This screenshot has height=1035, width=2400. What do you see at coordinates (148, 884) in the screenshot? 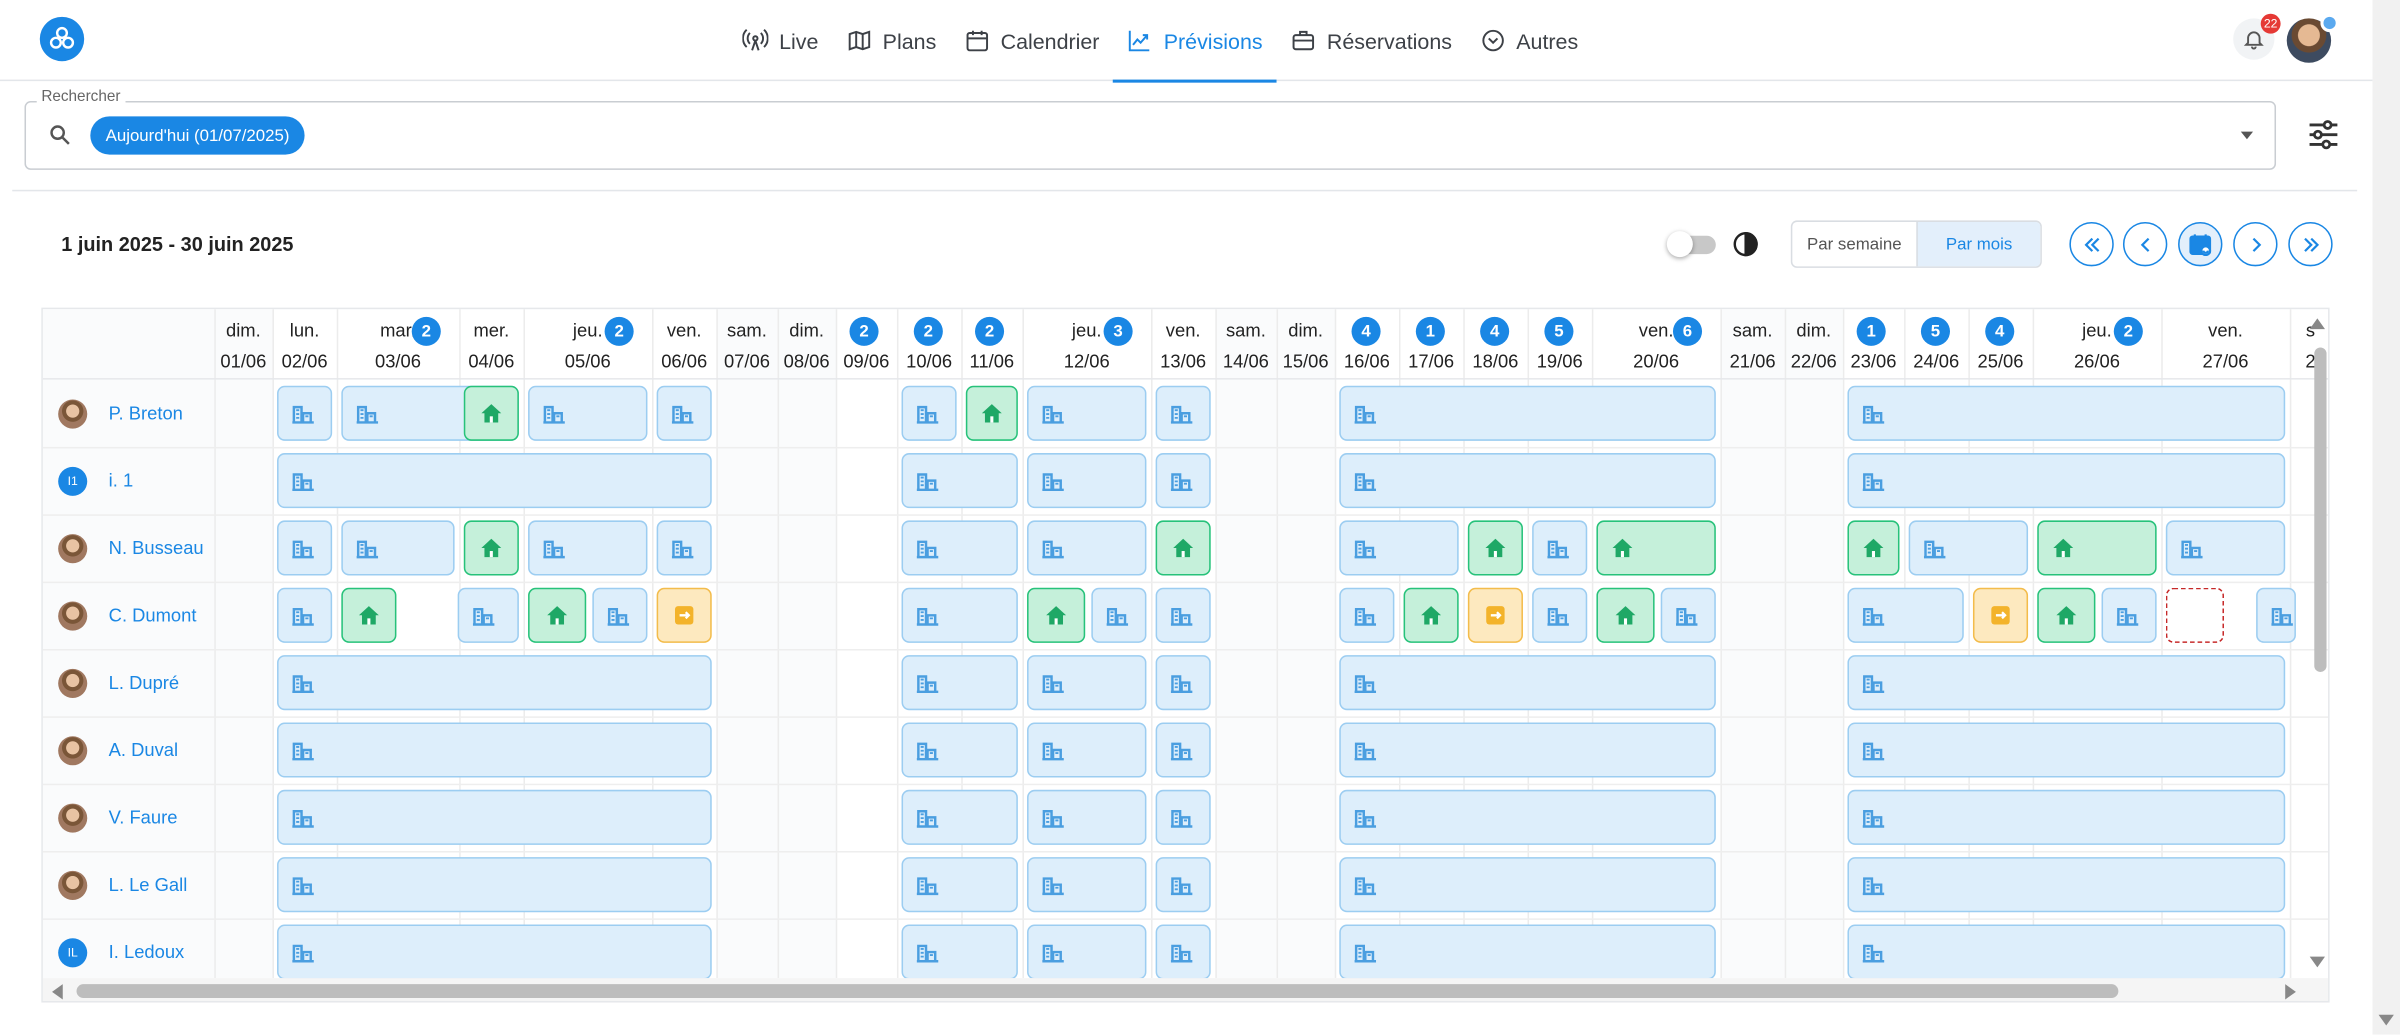
I see `person-name-link: L. Le Gall` at bounding box center [148, 884].